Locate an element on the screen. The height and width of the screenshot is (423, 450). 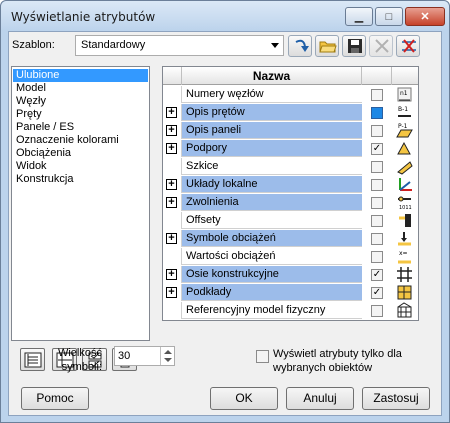
delete-template-button is located at coordinates (381, 46).